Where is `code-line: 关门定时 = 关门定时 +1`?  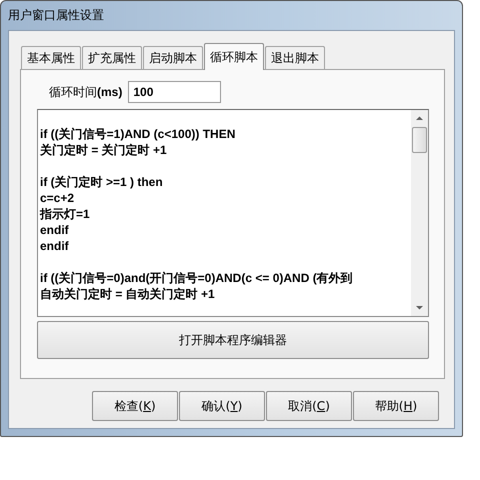
code-line: 关门定时 = 关门定时 +1 is located at coordinates (104, 150).